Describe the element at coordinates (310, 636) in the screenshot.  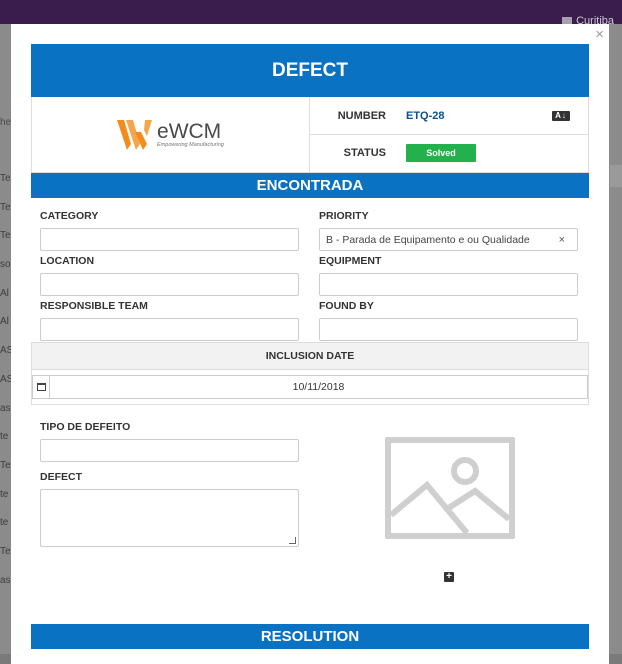
I see `section-resolution: RESOLUTION` at that location.